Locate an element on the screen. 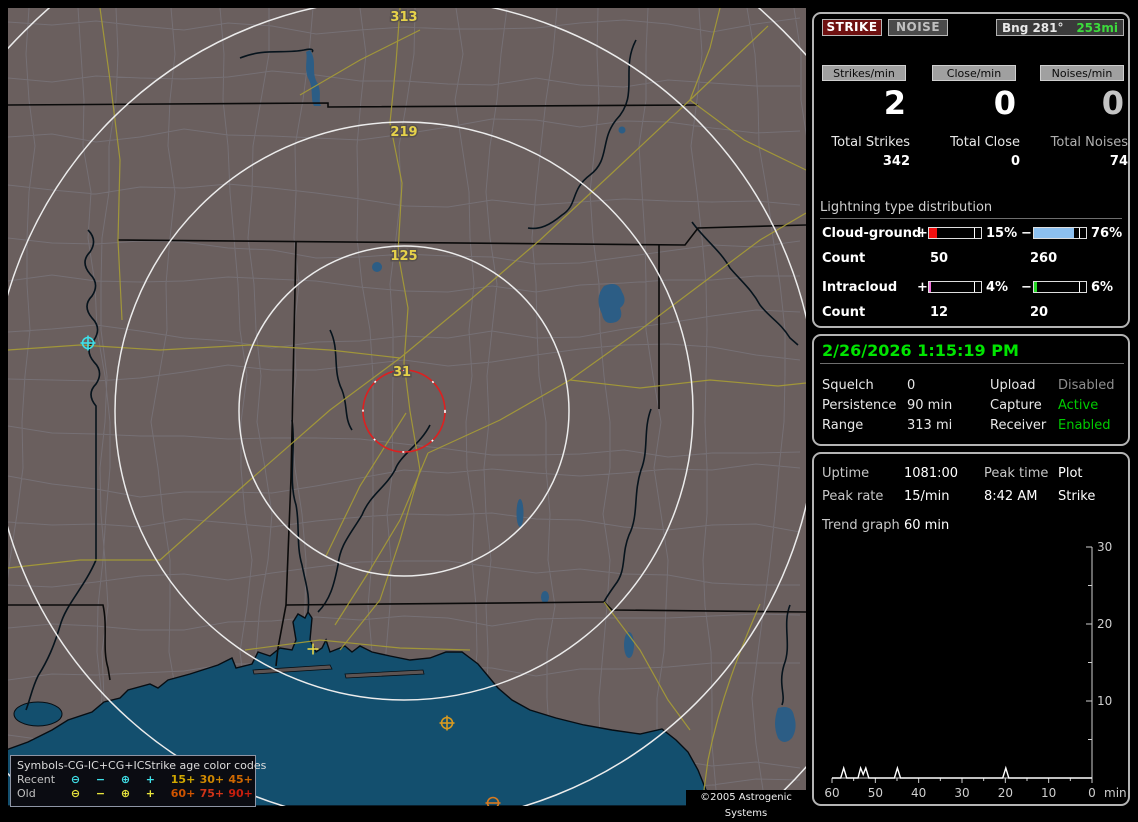  intracloud-label: Intracloud is located at coordinates (860, 287).